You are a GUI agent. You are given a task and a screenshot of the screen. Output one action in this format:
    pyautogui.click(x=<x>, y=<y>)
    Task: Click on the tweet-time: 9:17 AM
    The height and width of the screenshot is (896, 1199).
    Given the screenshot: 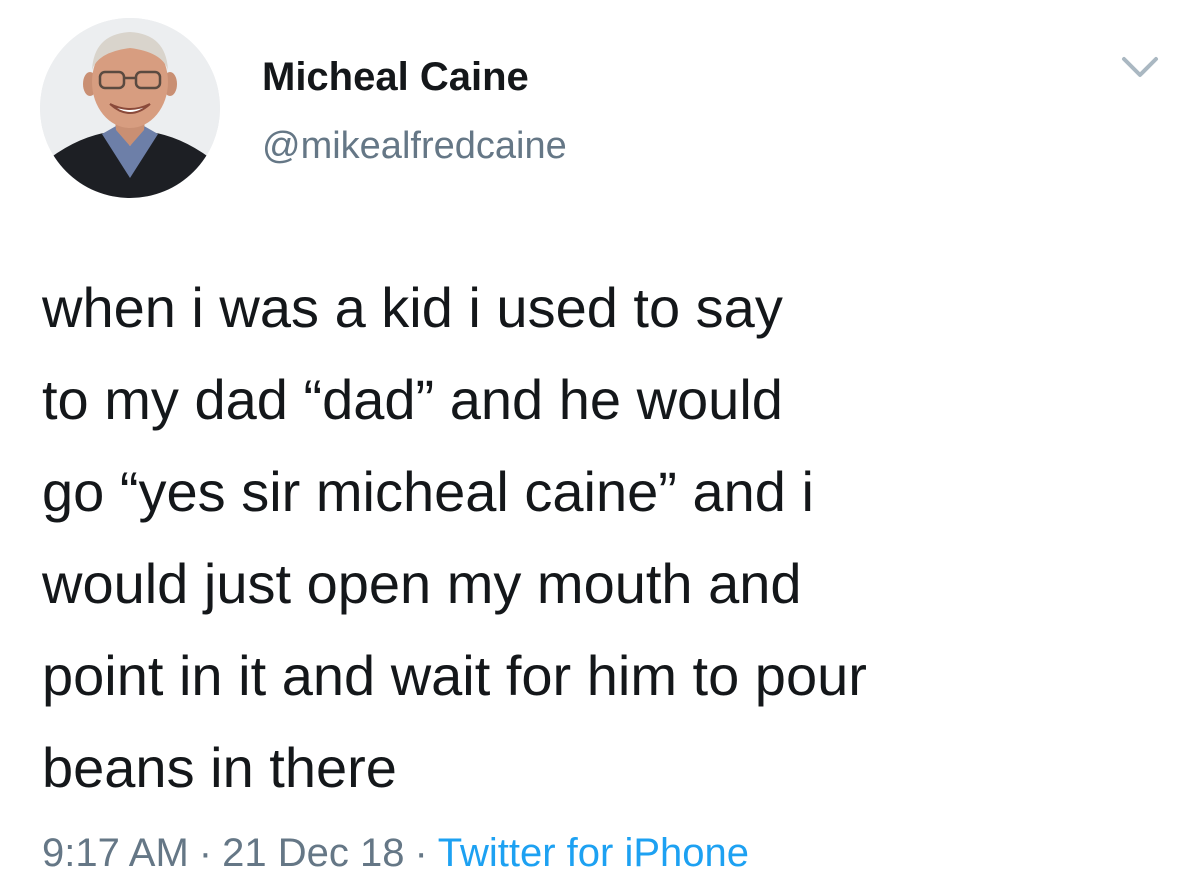 What is the action you would take?
    pyautogui.click(x=115, y=853)
    